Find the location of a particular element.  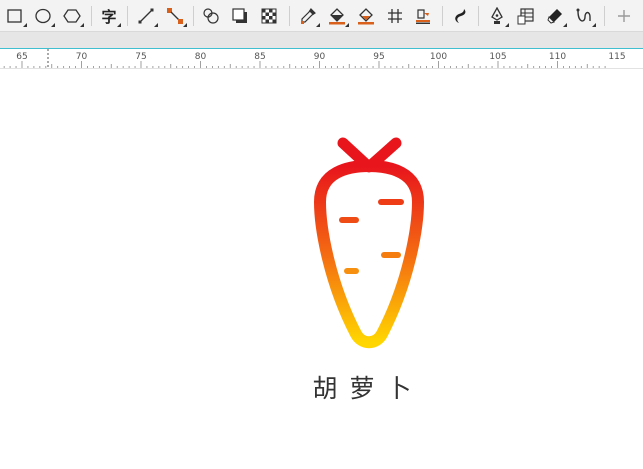

table-tool-icon is located at coordinates (526, 16).